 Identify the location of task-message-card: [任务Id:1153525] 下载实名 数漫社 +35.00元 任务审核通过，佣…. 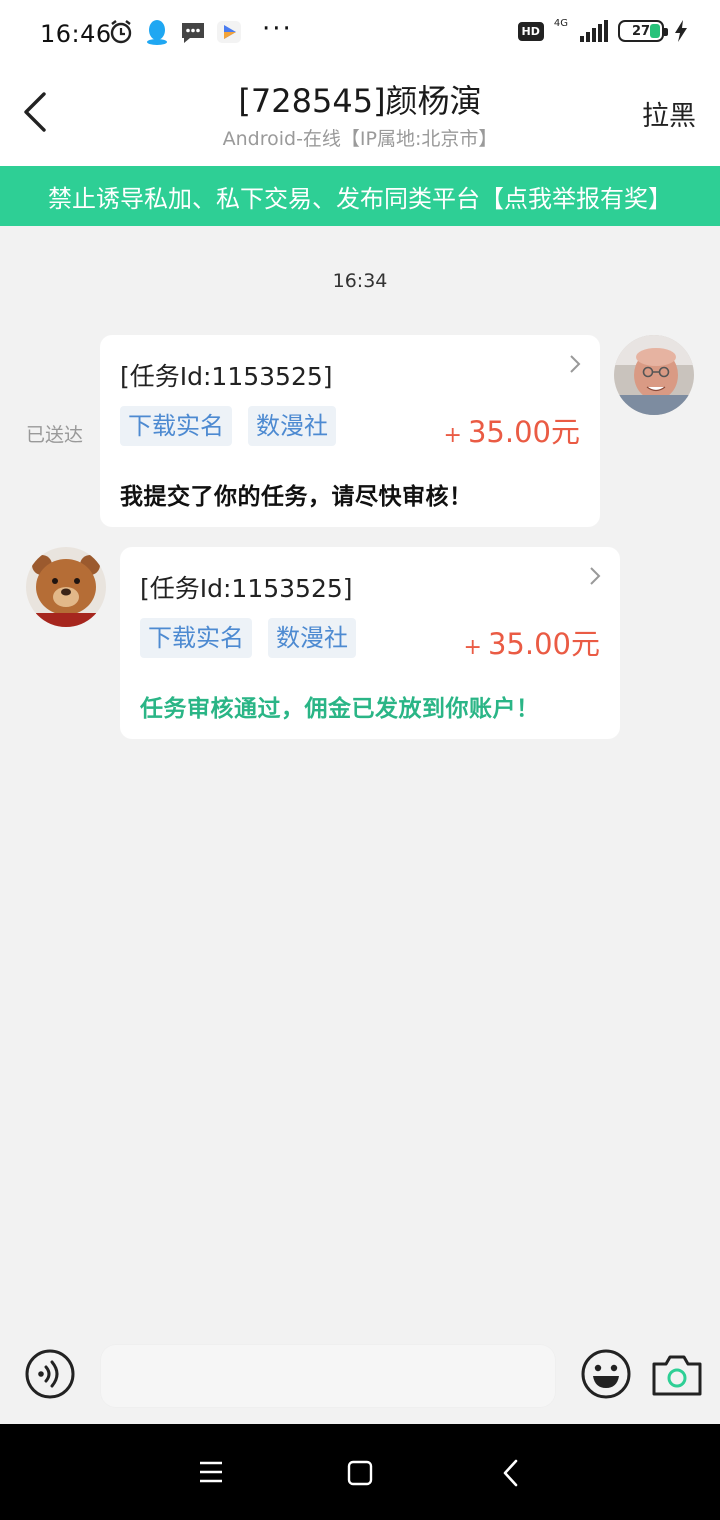
(370, 643).